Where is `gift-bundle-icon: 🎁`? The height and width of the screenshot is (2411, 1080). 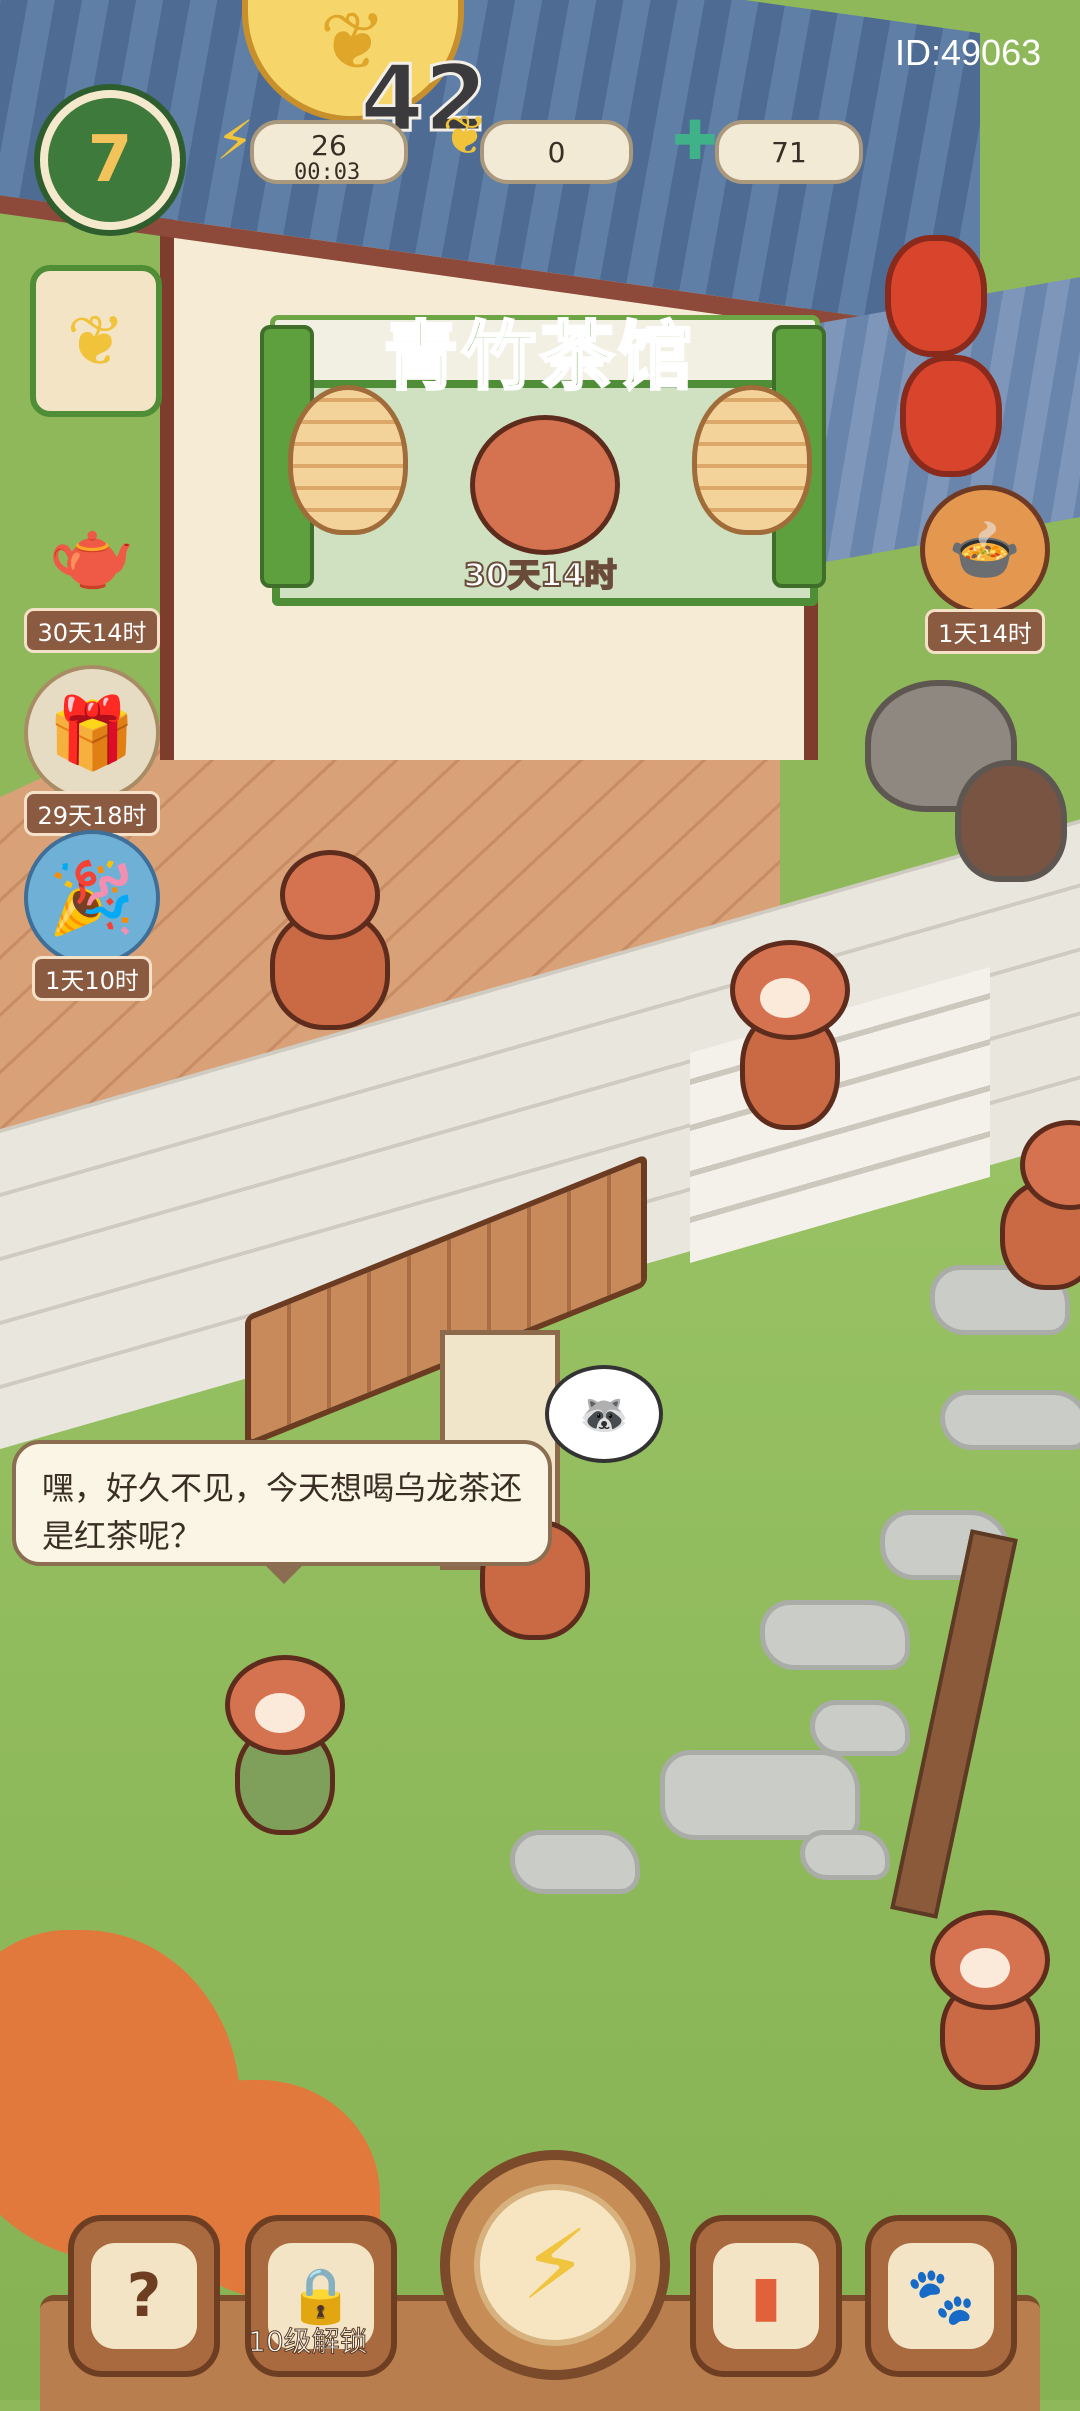
gift-bundle-icon: 🎁 is located at coordinates (92, 733).